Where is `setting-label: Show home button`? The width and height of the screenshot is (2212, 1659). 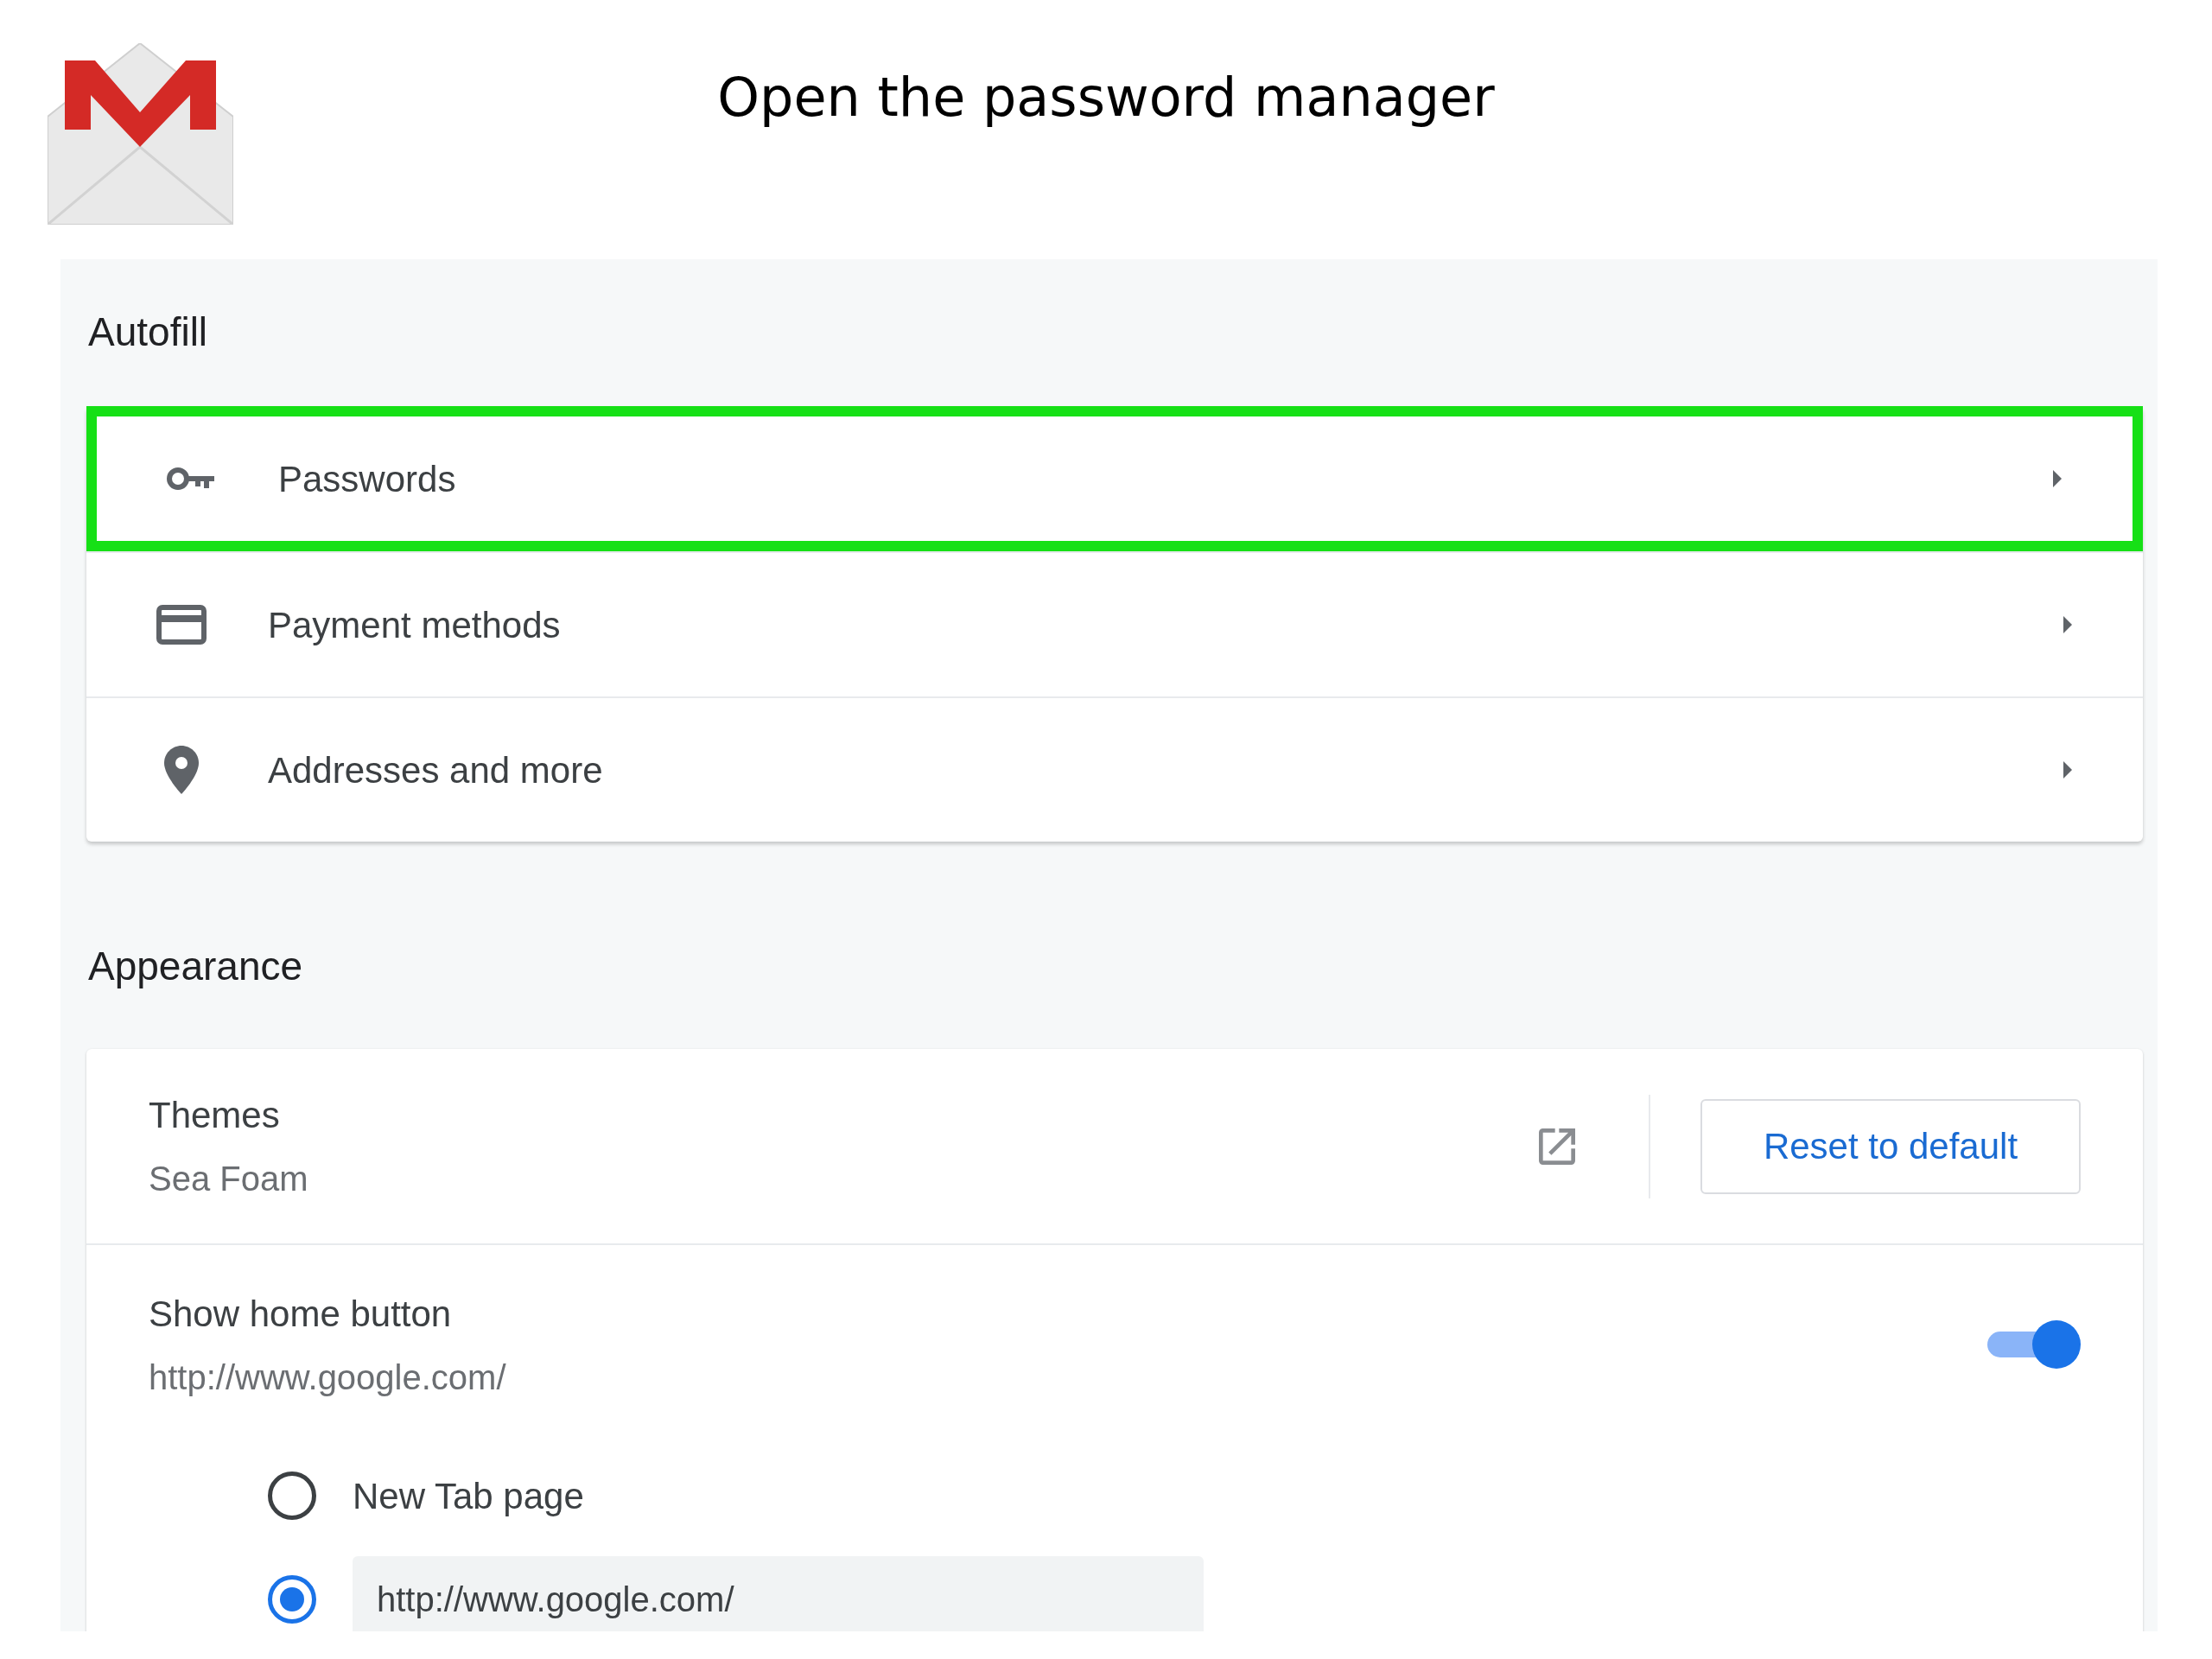 setting-label: Show home button is located at coordinates (301, 1314).